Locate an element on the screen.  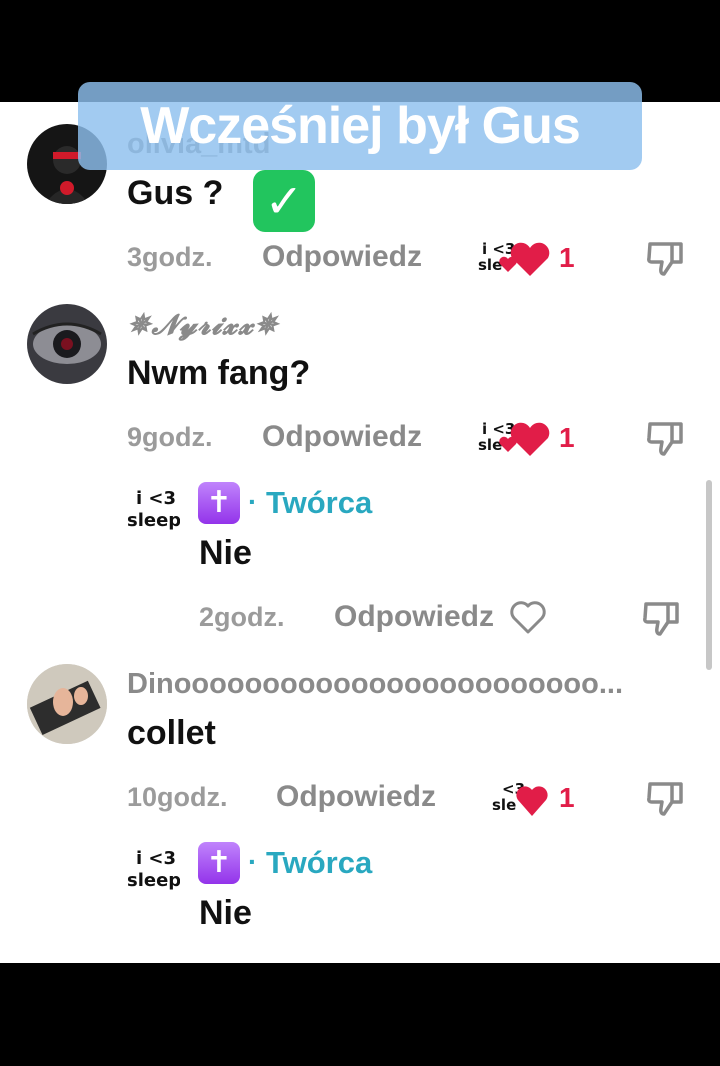
caption-overlay: Wcześniej był Gus is located at coordinates (360, 126).